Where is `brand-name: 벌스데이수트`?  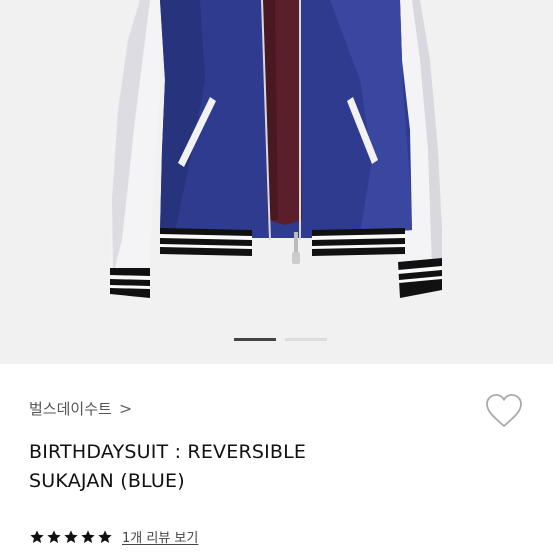 brand-name: 벌스데이수트 is located at coordinates (70, 409).